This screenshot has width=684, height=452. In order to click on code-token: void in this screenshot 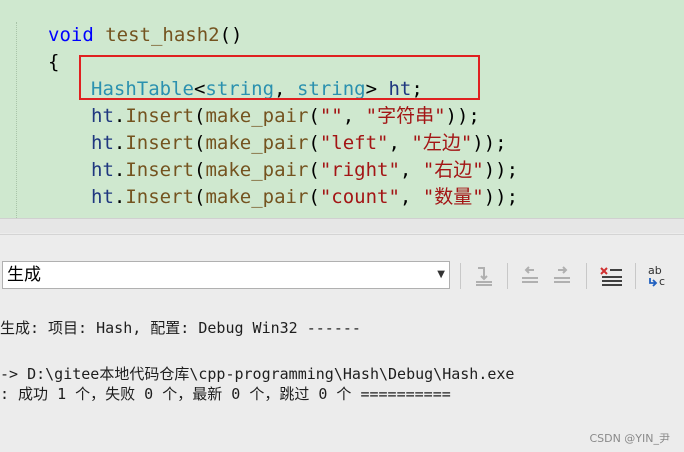, I will do `click(71, 35)`.